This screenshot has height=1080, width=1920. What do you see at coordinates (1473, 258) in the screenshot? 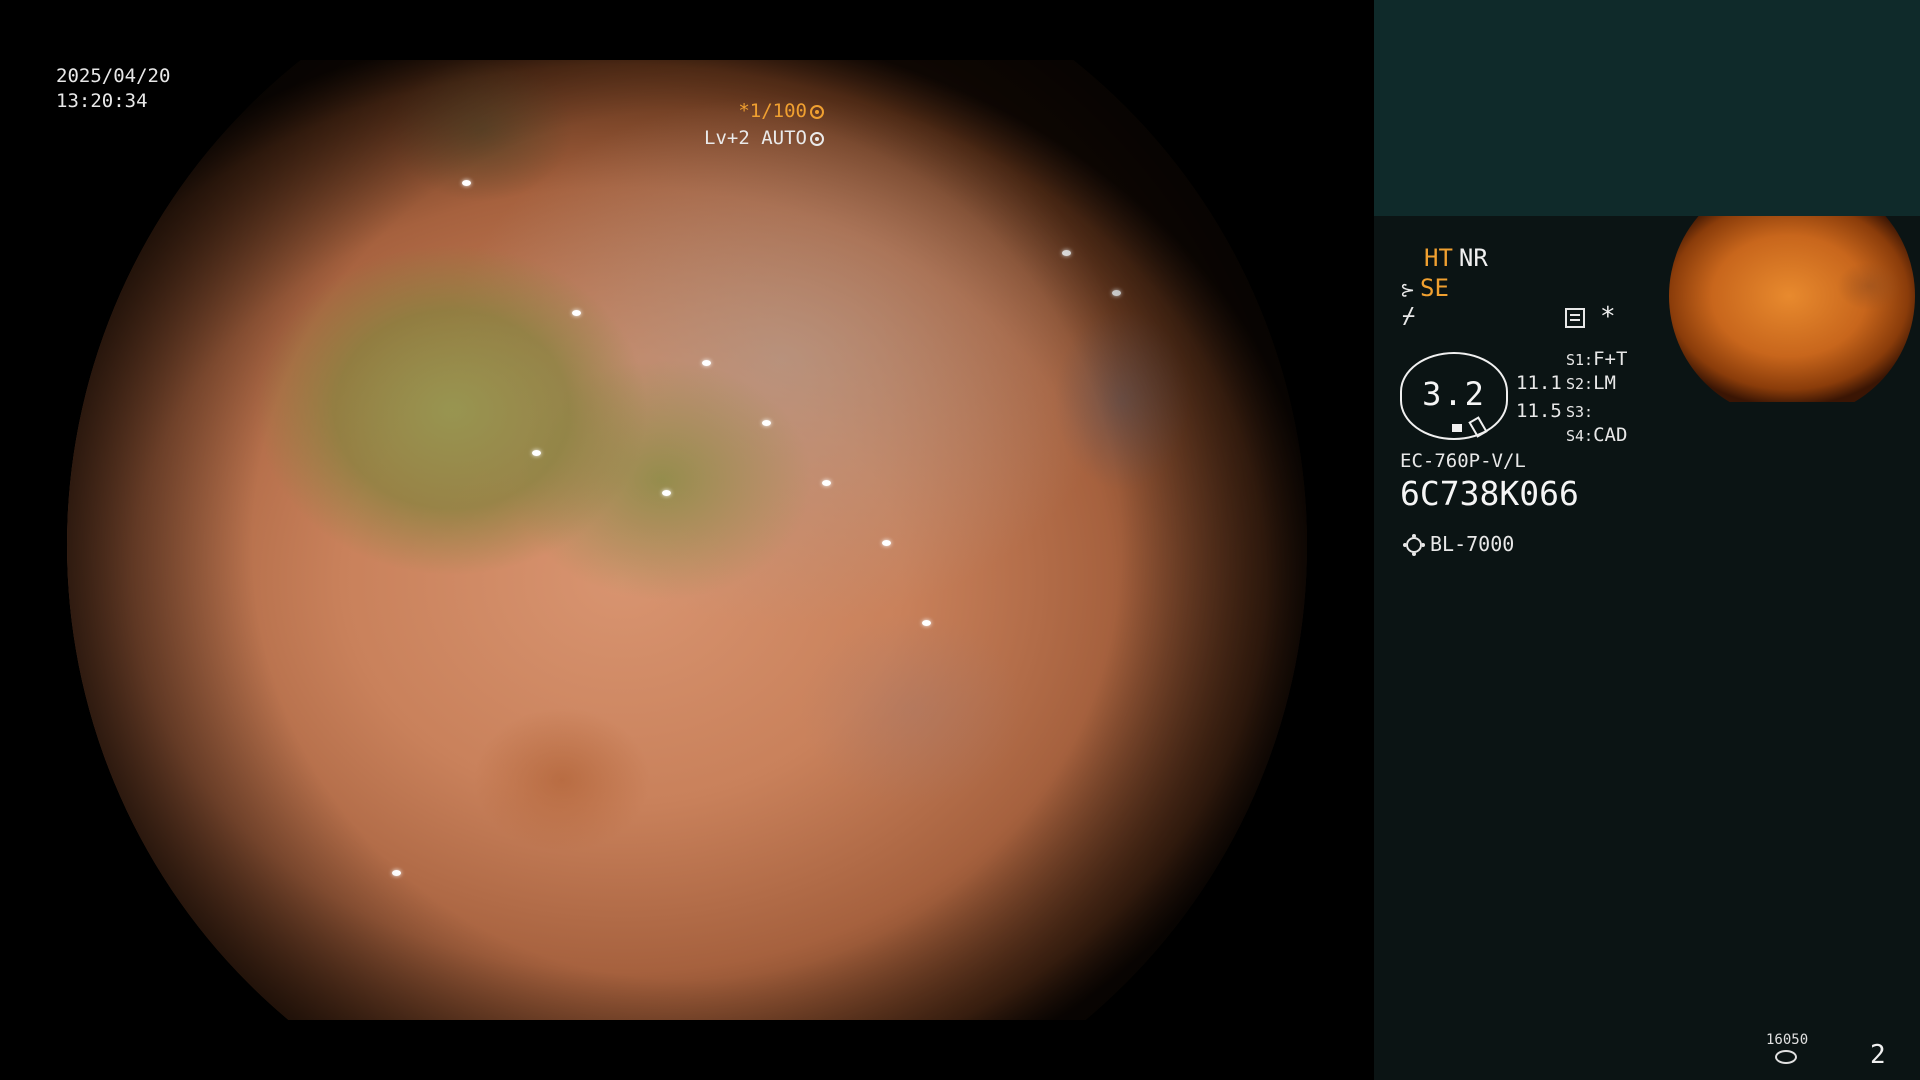
I see `mode-nr-label: NR` at bounding box center [1473, 258].